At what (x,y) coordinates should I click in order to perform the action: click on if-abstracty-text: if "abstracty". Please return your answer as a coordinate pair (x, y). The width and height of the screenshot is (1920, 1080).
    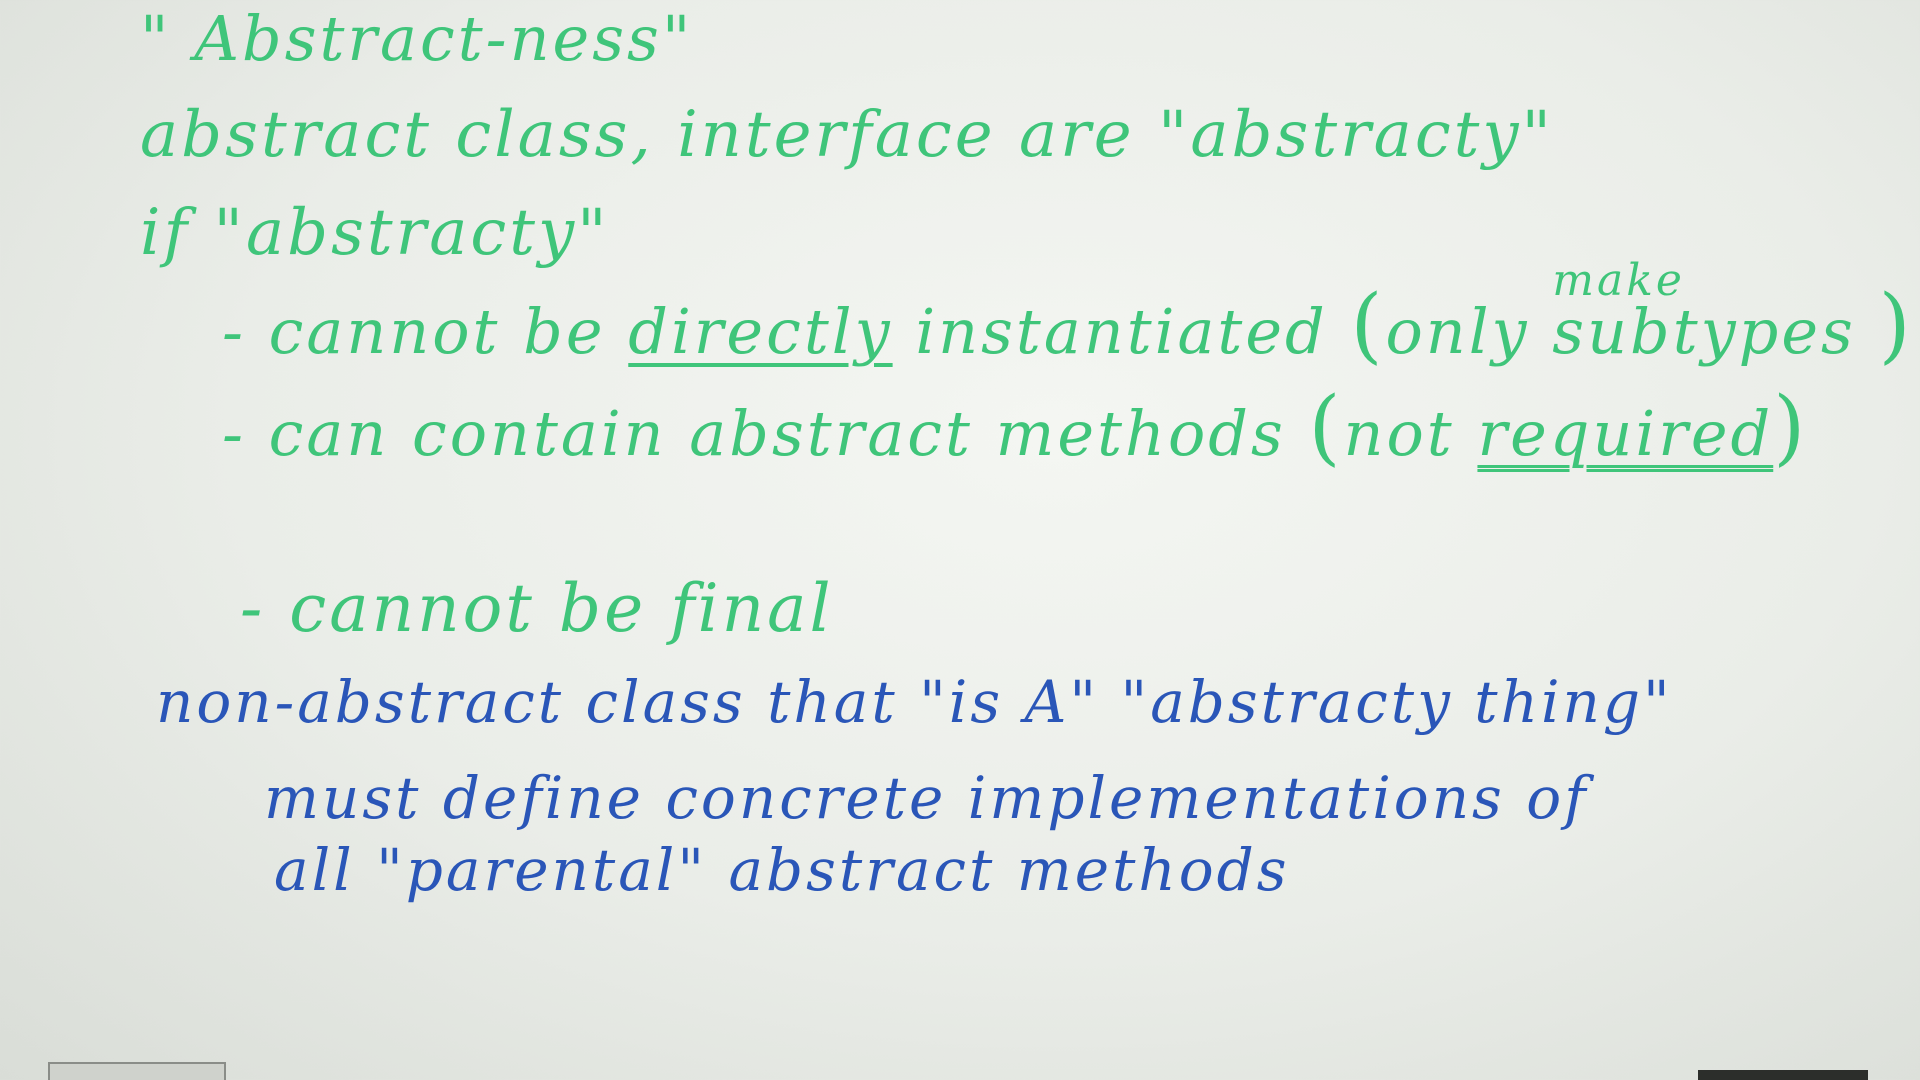
    Looking at the image, I should click on (375, 233).